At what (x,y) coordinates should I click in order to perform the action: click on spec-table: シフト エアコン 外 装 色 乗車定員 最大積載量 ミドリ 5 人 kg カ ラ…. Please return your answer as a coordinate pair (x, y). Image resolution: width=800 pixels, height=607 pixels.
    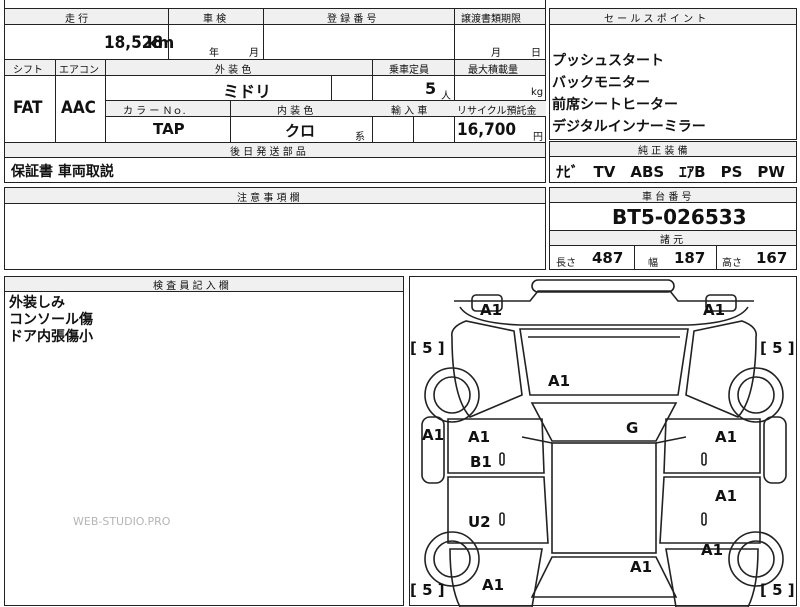
    Looking at the image, I should click on (275, 121).